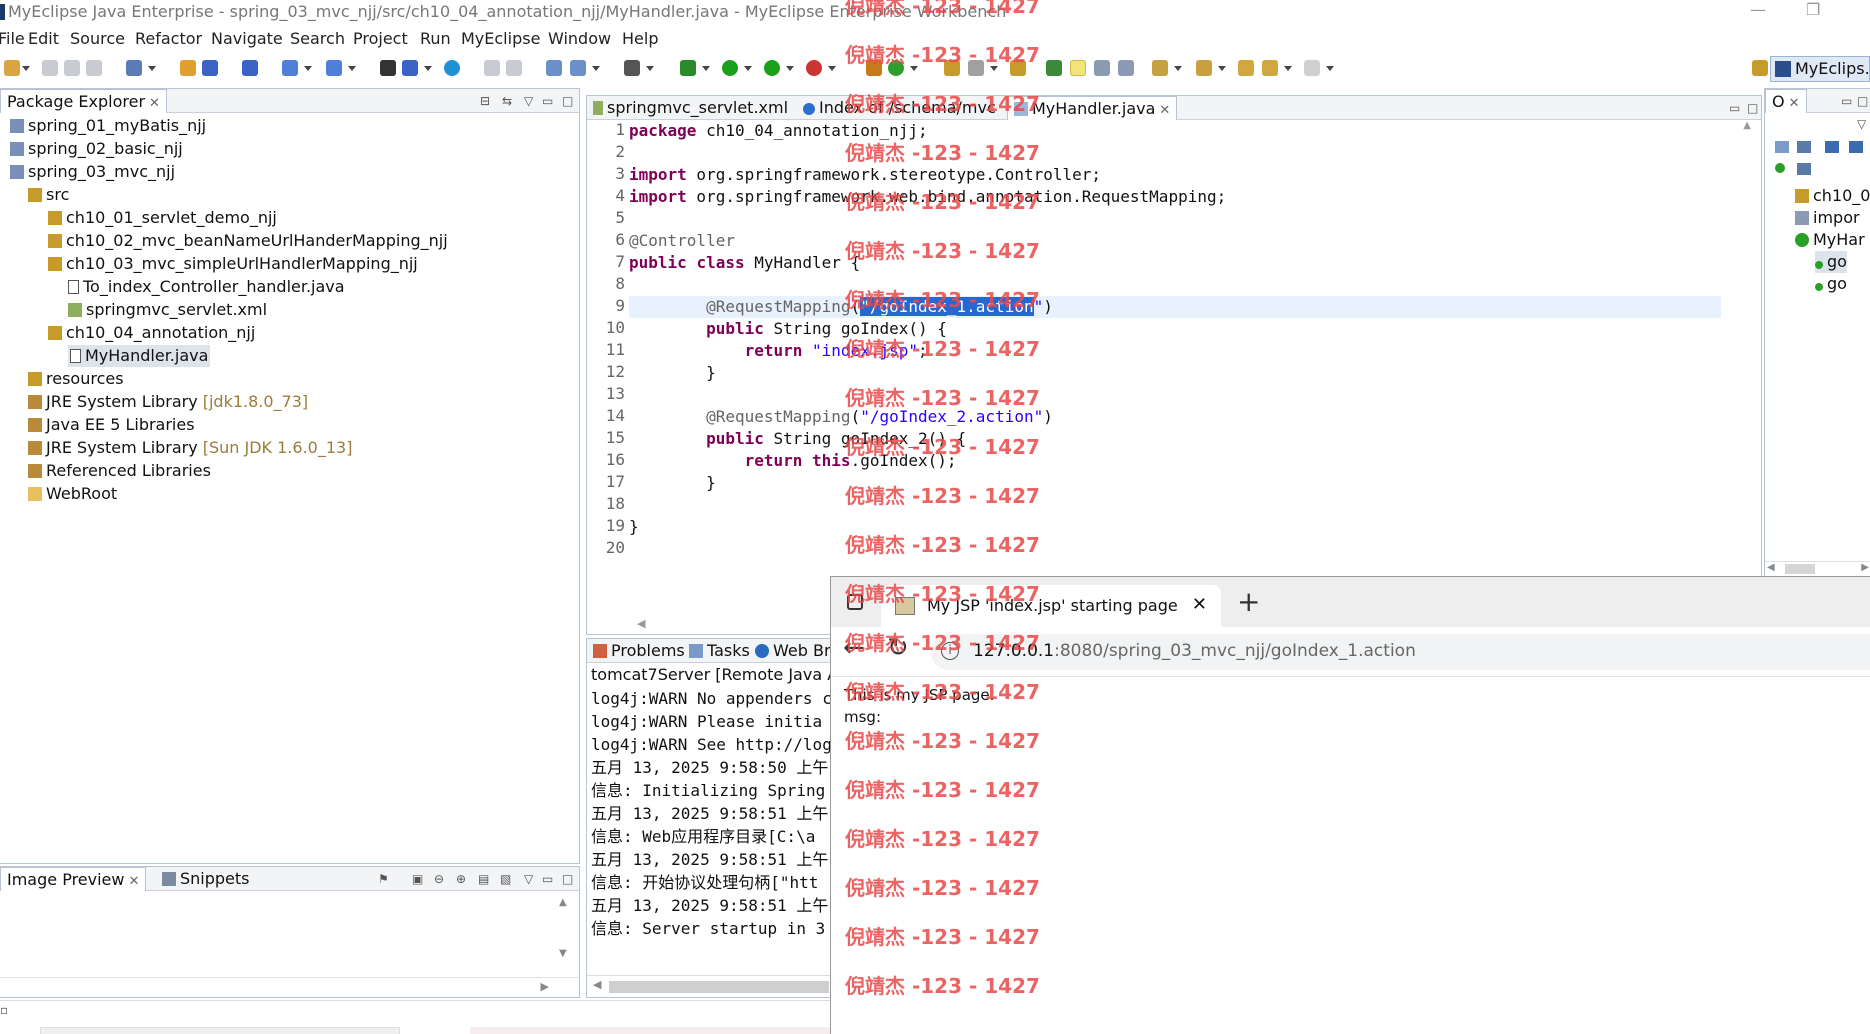 This screenshot has height=1034, width=1870. I want to click on minimize-icon: —, so click(1758, 9).